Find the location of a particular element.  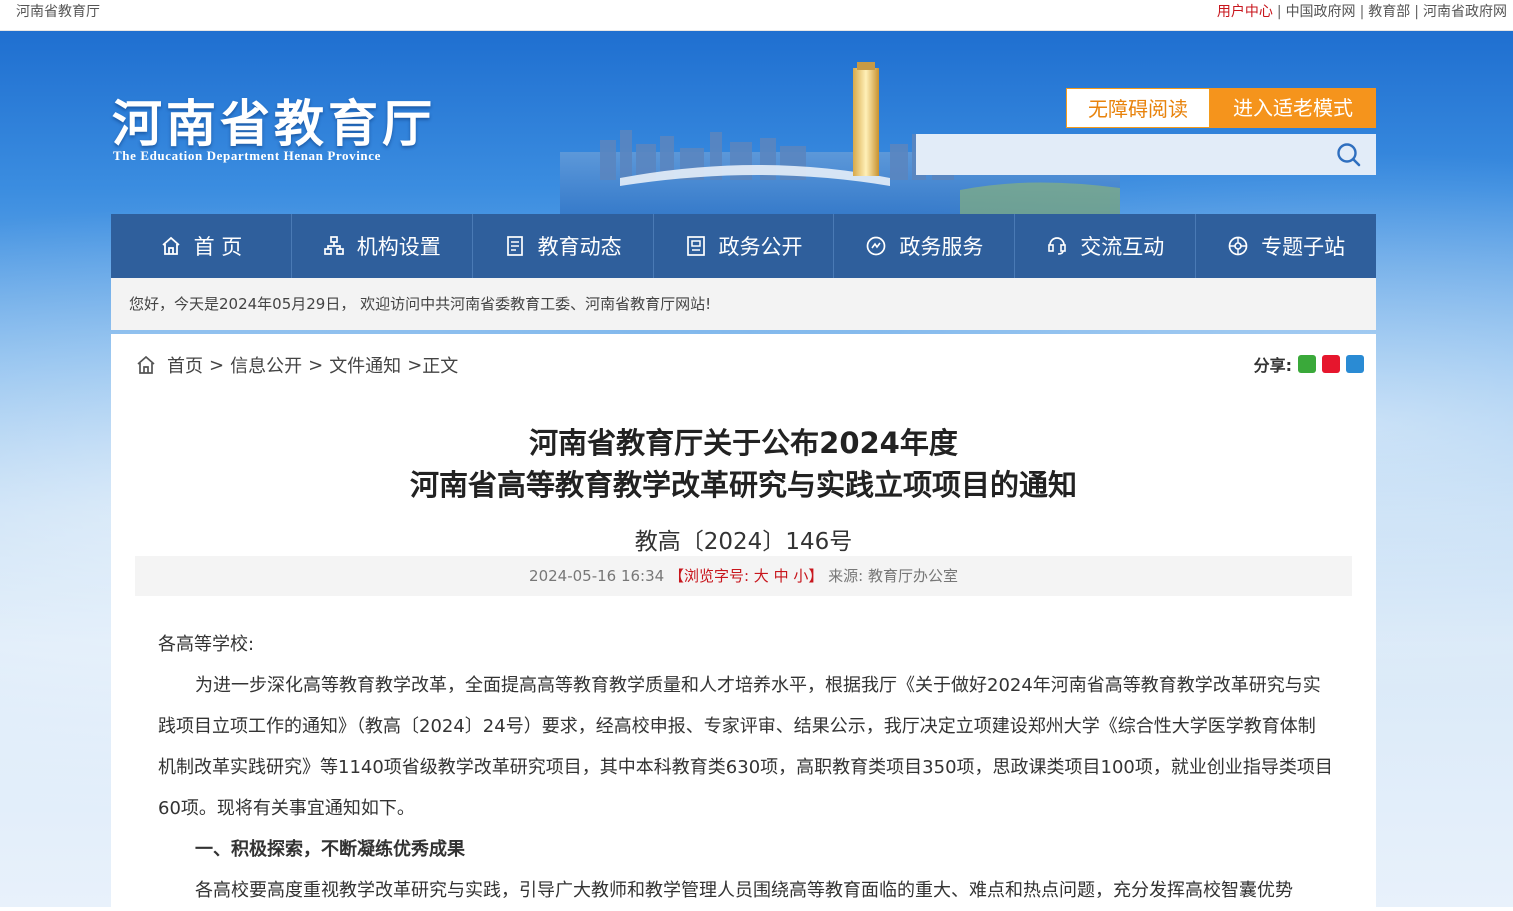

article-title-line2: 河南省高等教育教学改革研究与实践立项项目的通知 is located at coordinates (743, 485).